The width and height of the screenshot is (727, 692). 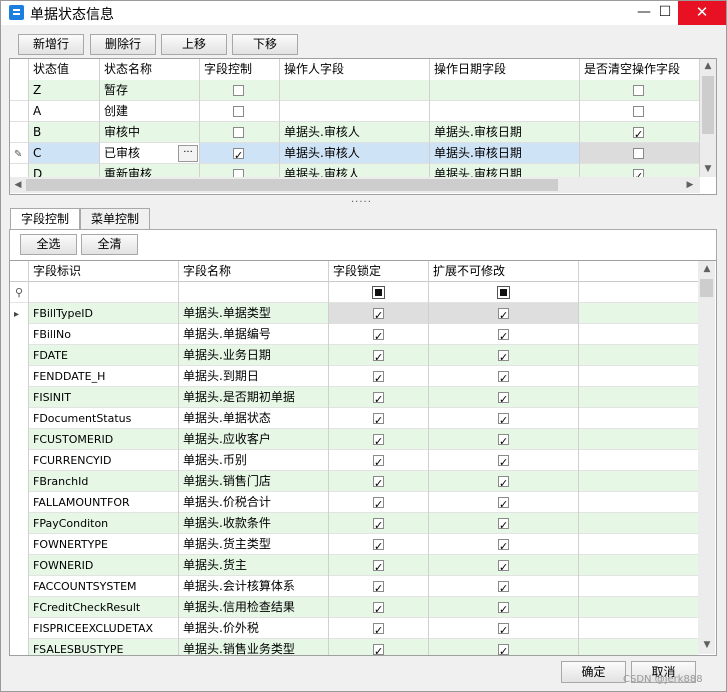 I want to click on column-header: 字段锁定, so click(x=379, y=271).